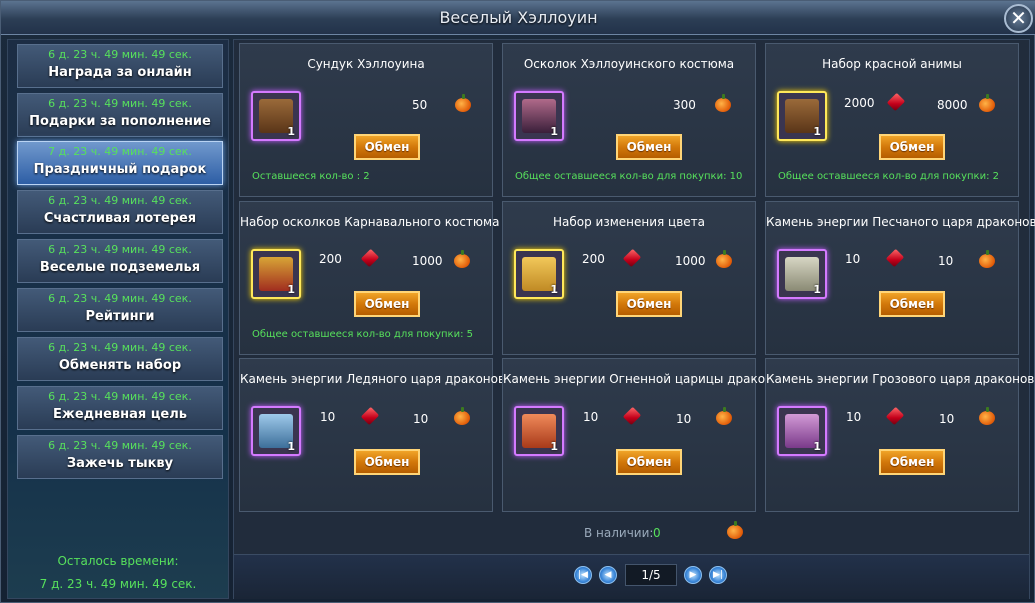 Image resolution: width=1035 pixels, height=603 pixels. I want to click on title-bar: Веселый Хэллоуин ✕, so click(518, 18).